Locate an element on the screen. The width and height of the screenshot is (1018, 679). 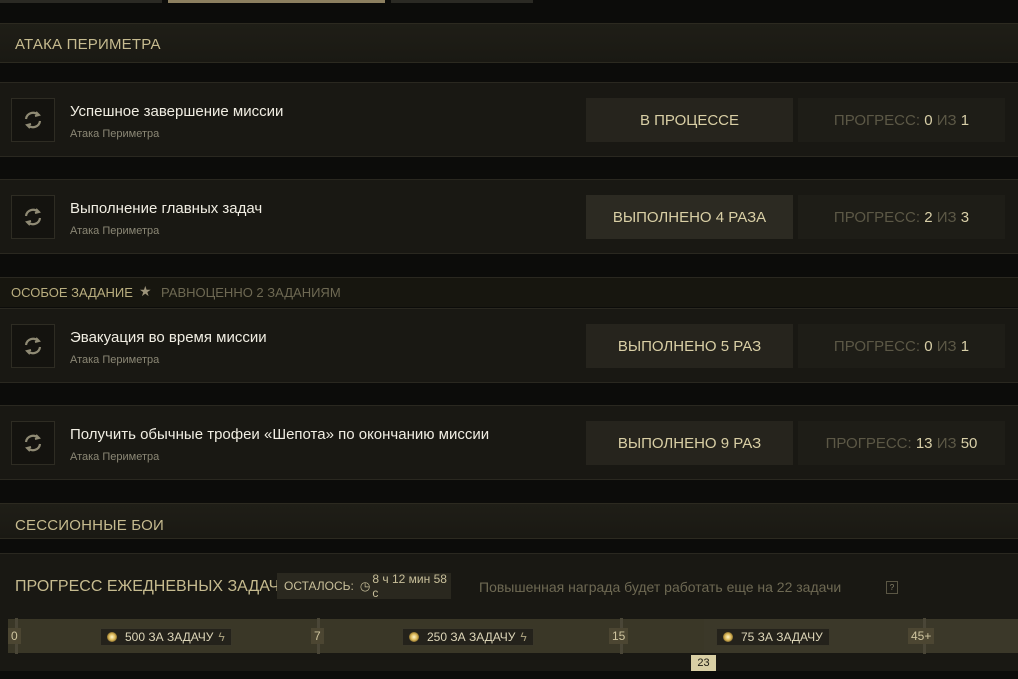
status-label: ВЫПОЛНЕНО 9 РАЗ is located at coordinates (689, 443).